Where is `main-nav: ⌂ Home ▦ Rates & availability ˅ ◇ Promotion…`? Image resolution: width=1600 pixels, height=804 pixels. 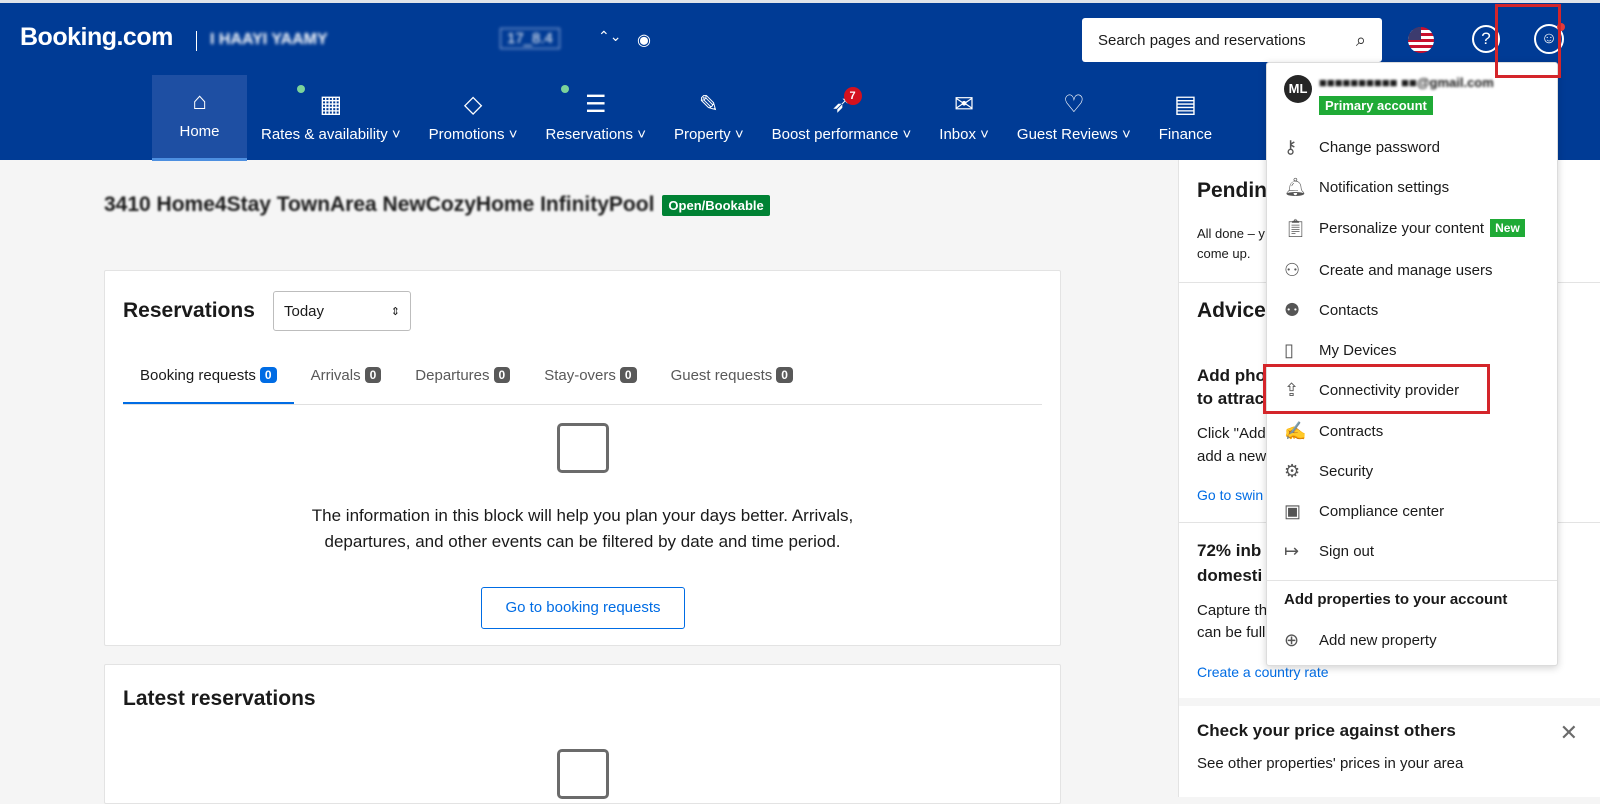 main-nav: ⌂ Home ▦ Rates & availability ˅ ◇ Promotion… is located at coordinates (689, 119).